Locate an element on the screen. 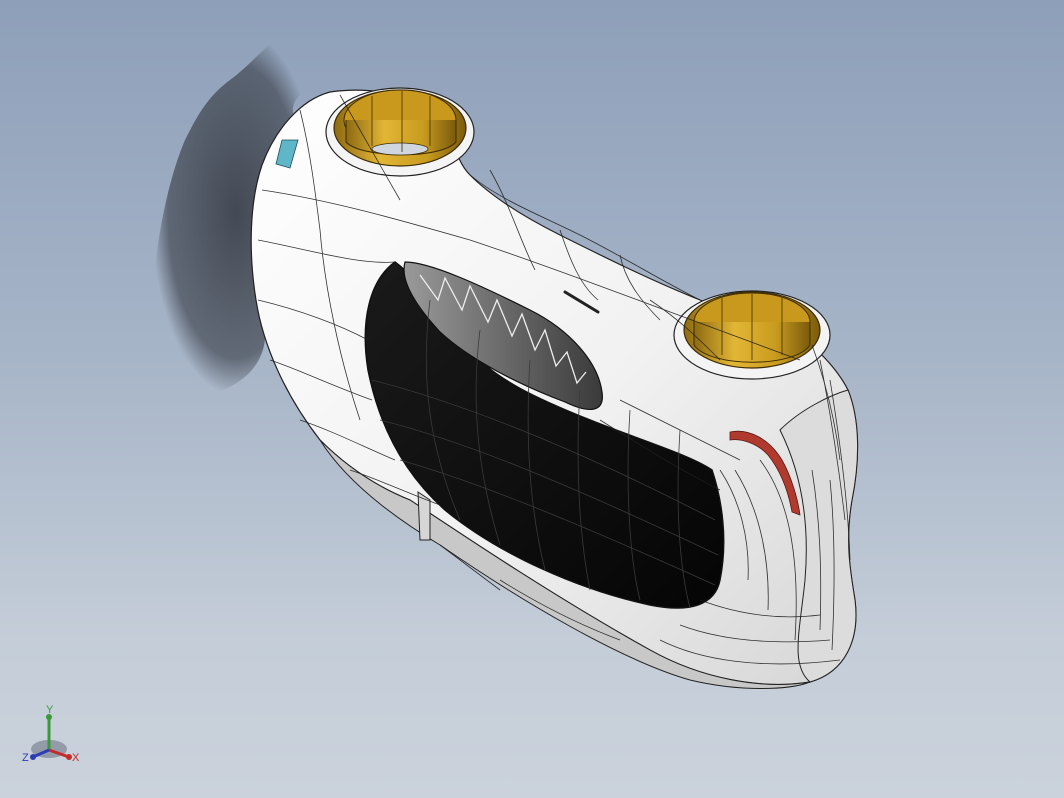 This screenshot has width=1064, height=798. bushing-upper is located at coordinates (400, 132).